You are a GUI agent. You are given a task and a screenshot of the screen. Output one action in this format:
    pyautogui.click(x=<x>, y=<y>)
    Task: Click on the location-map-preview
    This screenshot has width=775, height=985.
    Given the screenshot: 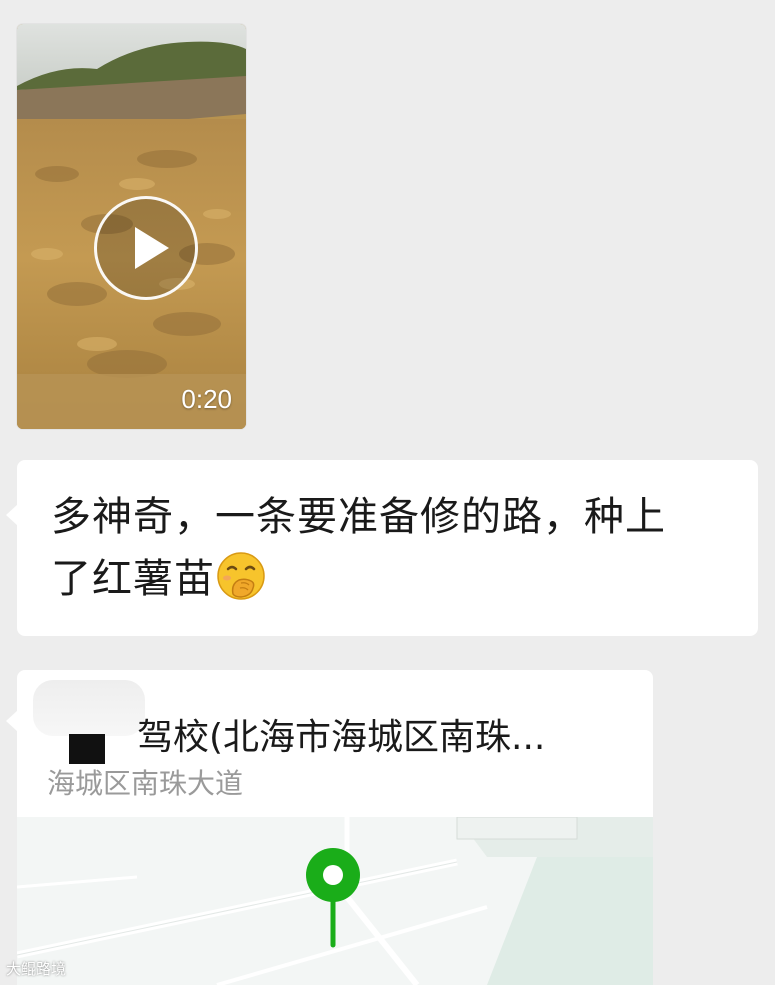 What is the action you would take?
    pyautogui.click(x=335, y=901)
    